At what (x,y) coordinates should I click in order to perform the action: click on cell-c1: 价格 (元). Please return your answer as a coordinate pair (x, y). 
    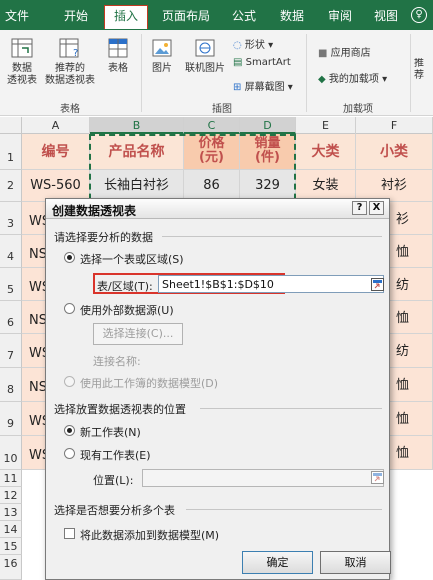
    Looking at the image, I should click on (212, 152).